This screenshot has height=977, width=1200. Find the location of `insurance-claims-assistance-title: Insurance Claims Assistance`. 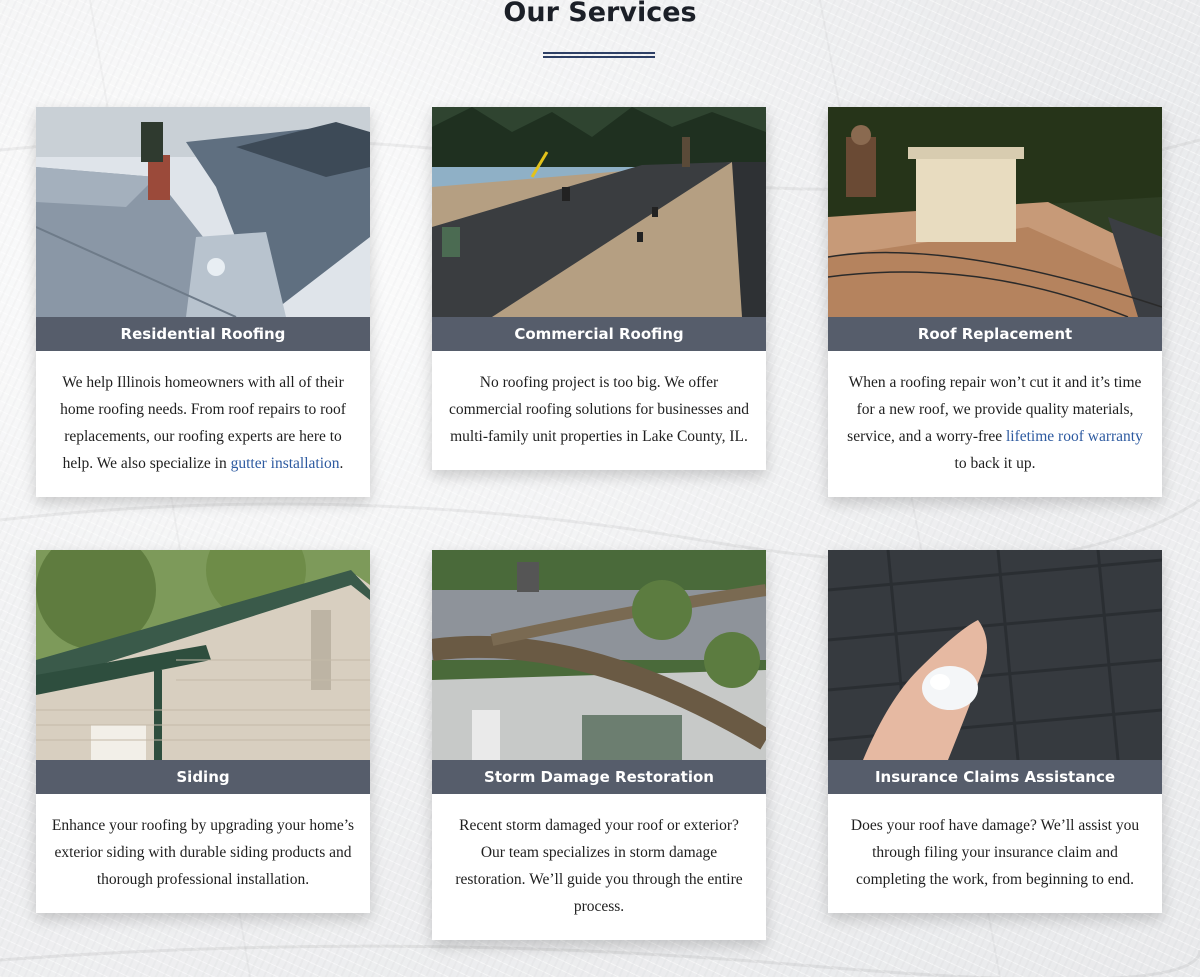

insurance-claims-assistance-title: Insurance Claims Assistance is located at coordinates (995, 777).